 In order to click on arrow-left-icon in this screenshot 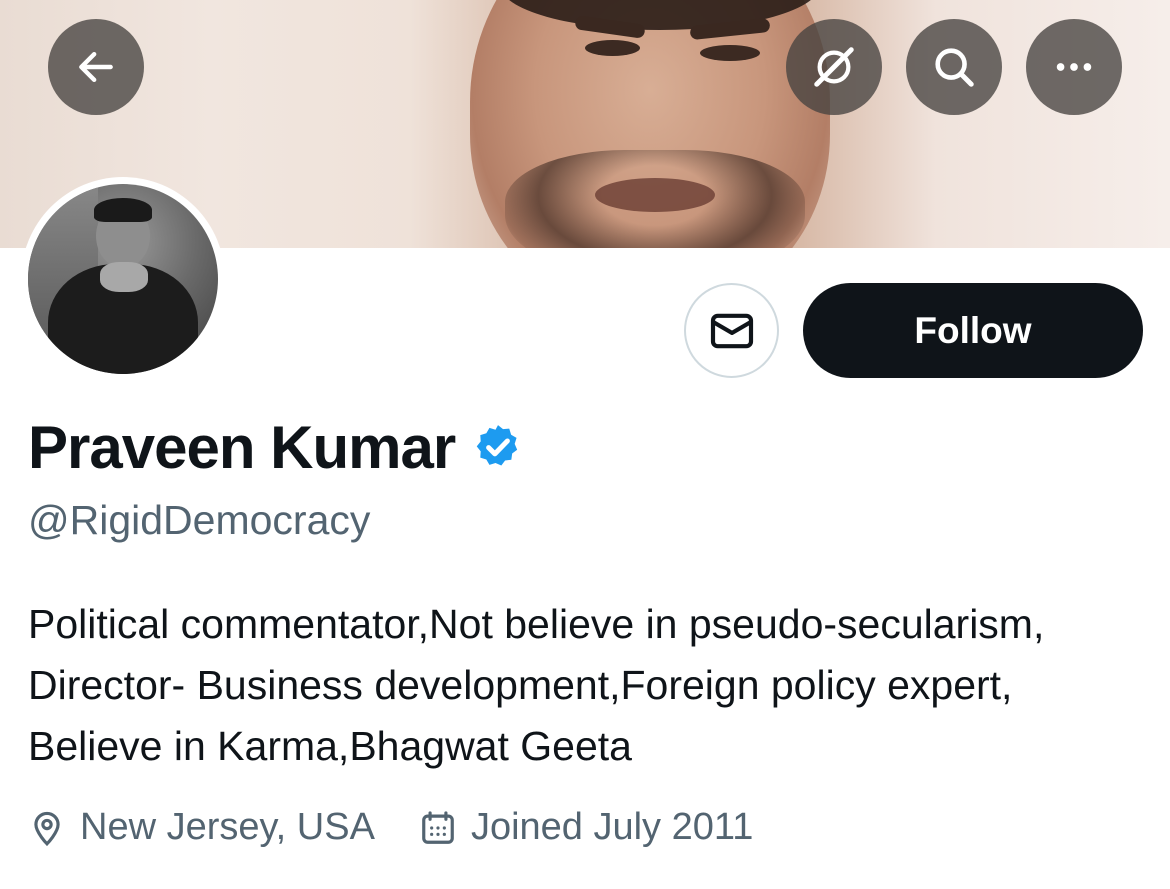, I will do `click(96, 67)`.